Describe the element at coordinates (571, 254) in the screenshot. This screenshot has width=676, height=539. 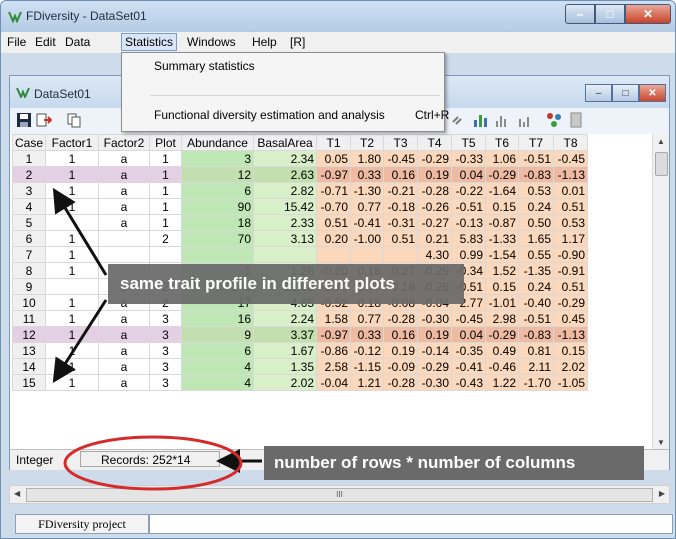
I see `cell-t8: -0.90` at that location.